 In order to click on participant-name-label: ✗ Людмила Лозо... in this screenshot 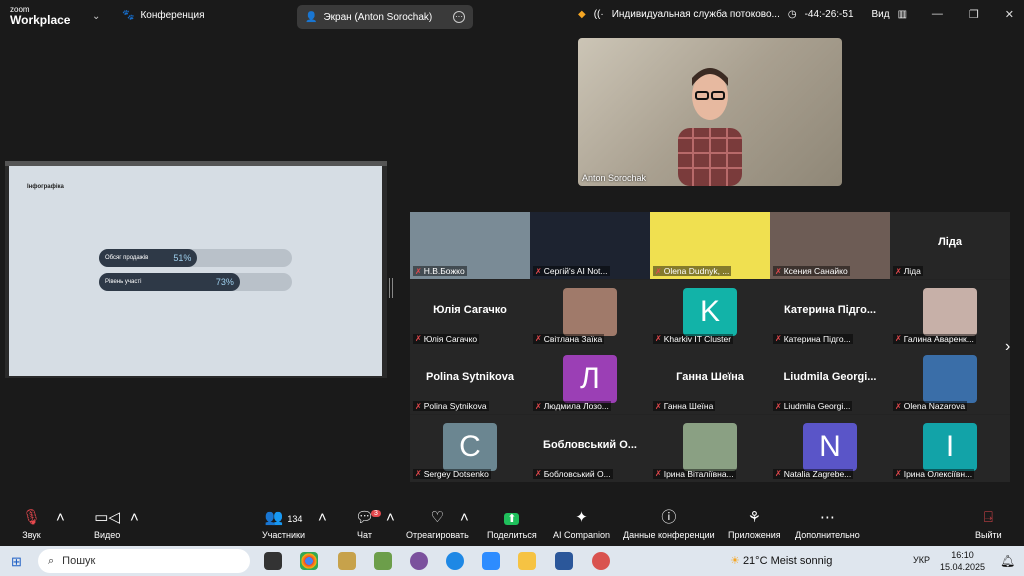, I will do `click(572, 406)`.